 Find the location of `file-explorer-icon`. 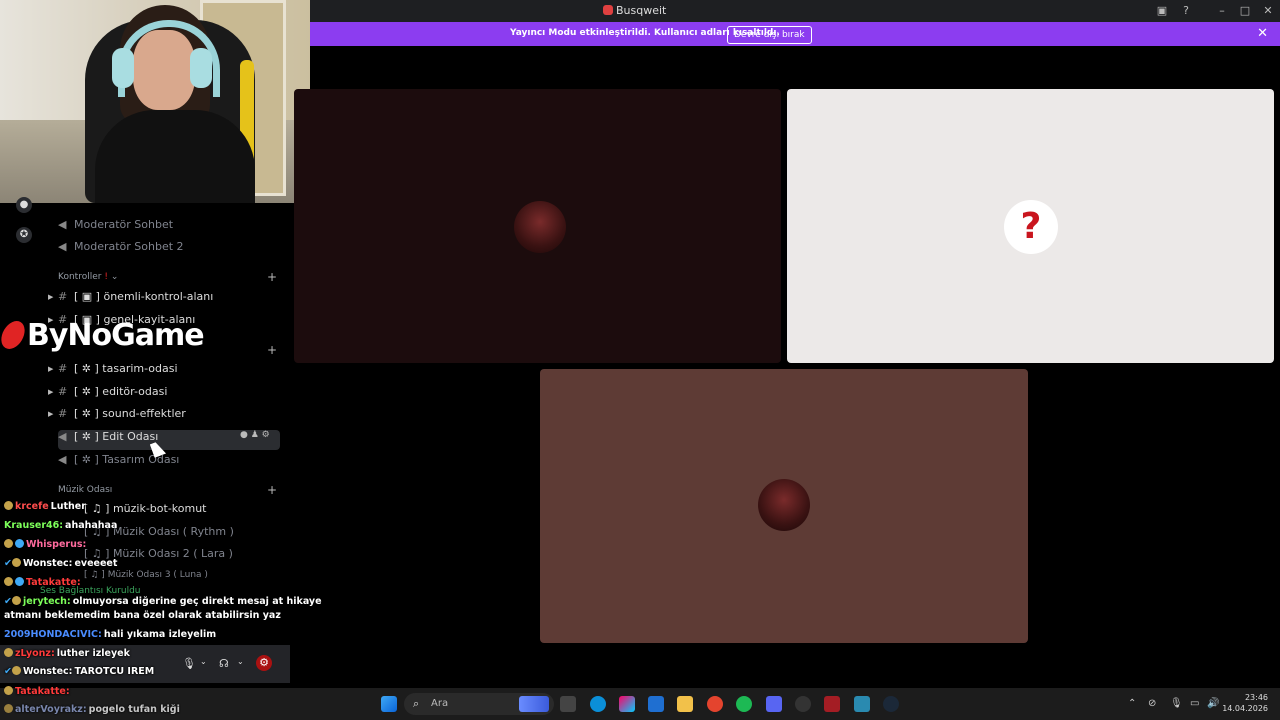

file-explorer-icon is located at coordinates (685, 704).